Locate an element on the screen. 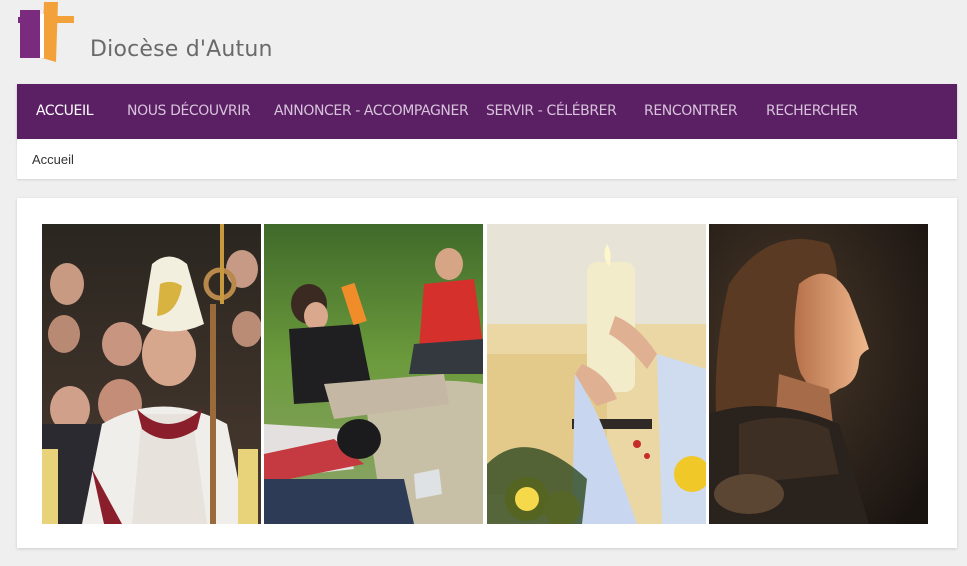  photo-youth-outdoors is located at coordinates (373, 374).